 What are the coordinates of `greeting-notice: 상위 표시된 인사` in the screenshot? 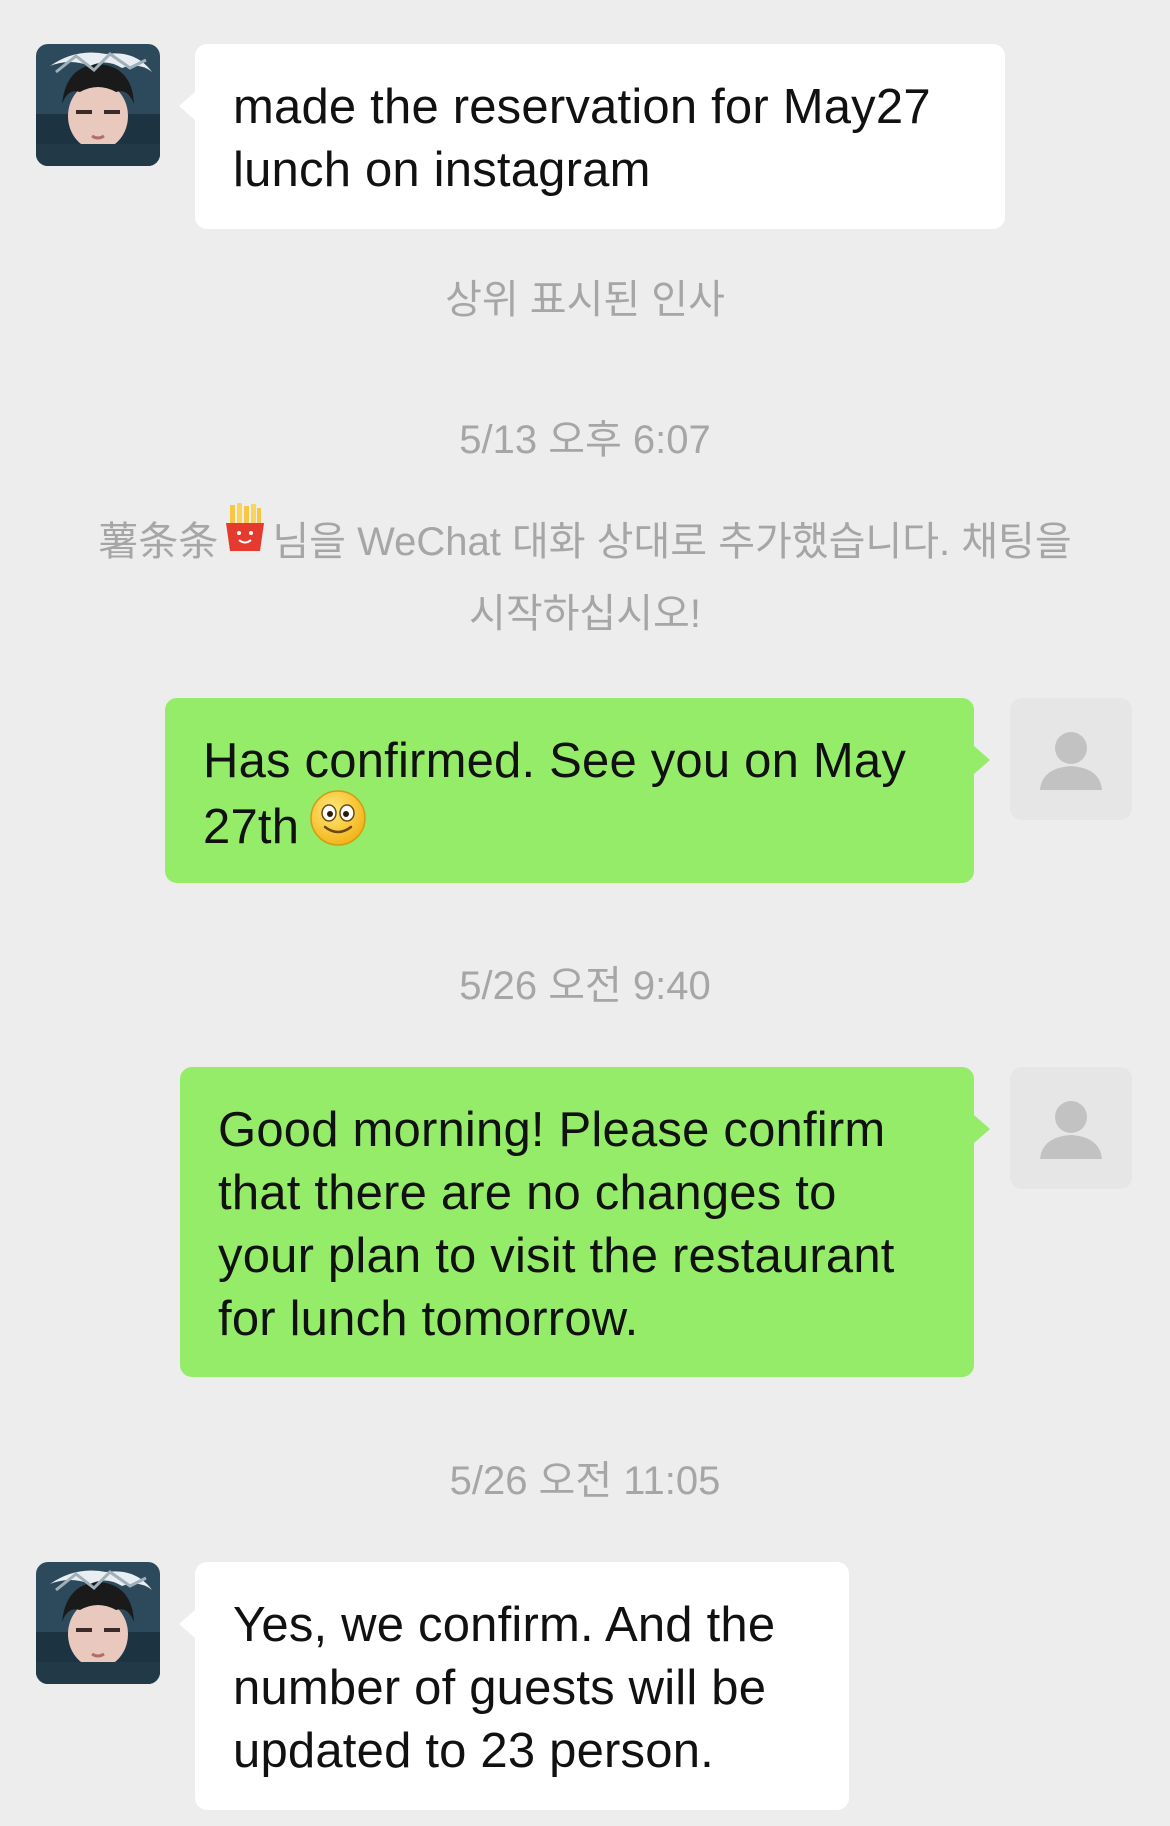 It's located at (585, 300).